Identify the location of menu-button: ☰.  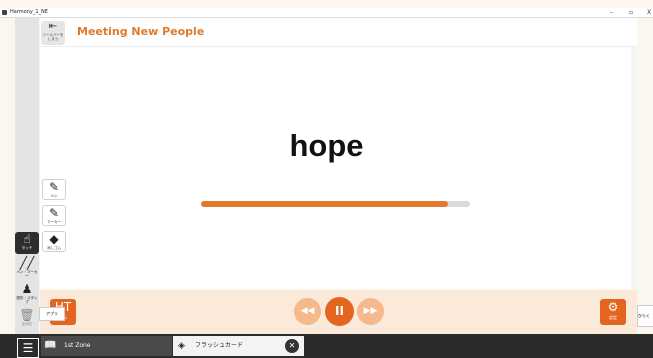
(28, 348).